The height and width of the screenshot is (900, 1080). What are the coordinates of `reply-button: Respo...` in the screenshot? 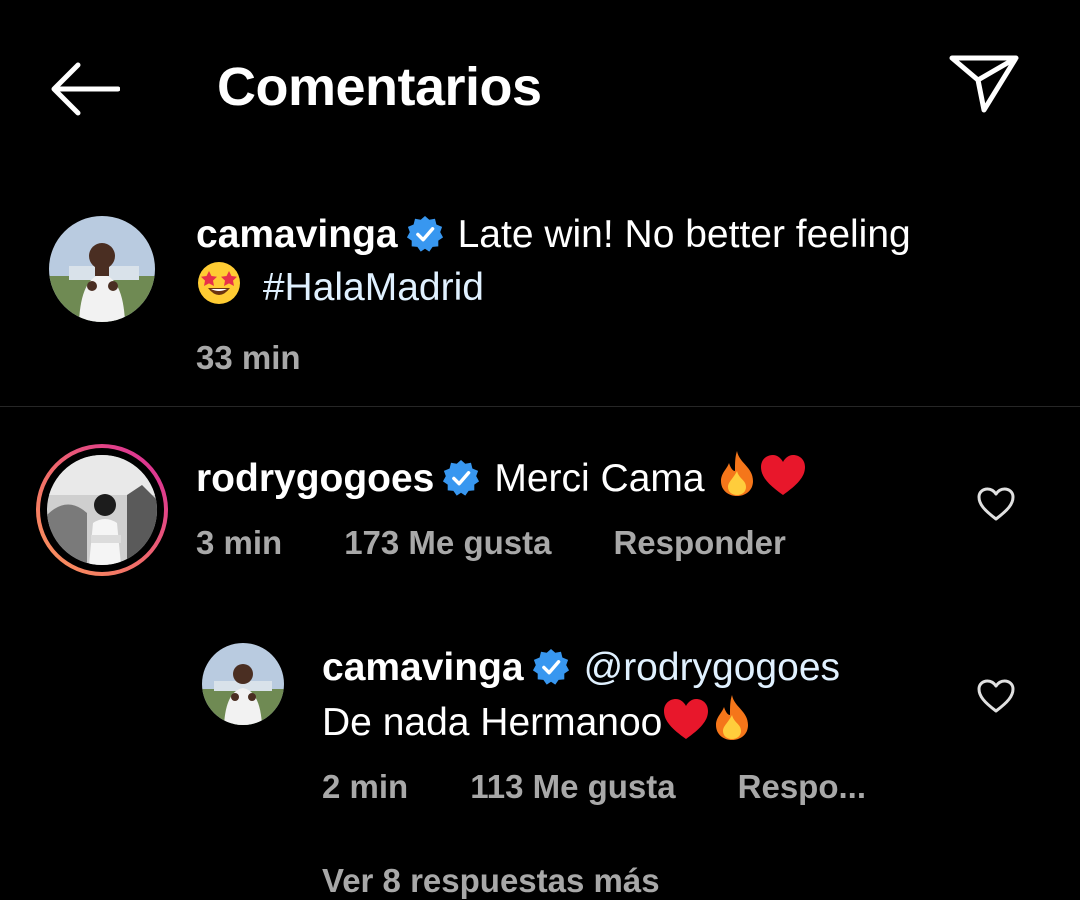 It's located at (802, 787).